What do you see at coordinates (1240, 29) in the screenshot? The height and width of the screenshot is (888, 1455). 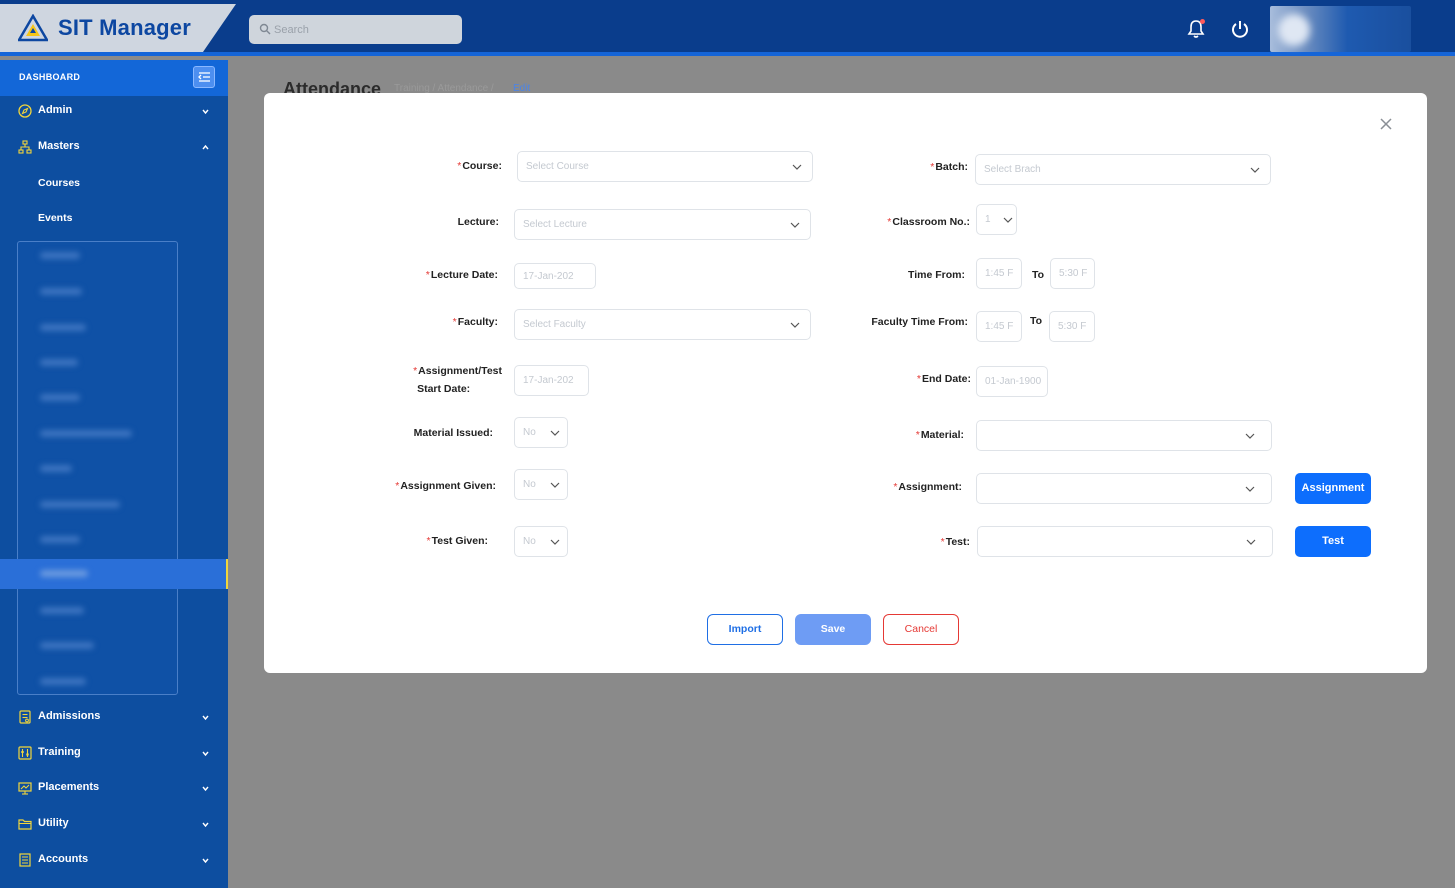 I see `power-icon` at bounding box center [1240, 29].